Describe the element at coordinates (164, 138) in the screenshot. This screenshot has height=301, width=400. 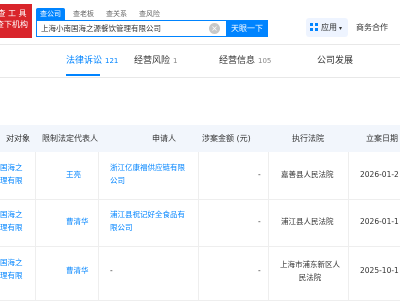
I see `col-header-applicant: 申请人` at that location.